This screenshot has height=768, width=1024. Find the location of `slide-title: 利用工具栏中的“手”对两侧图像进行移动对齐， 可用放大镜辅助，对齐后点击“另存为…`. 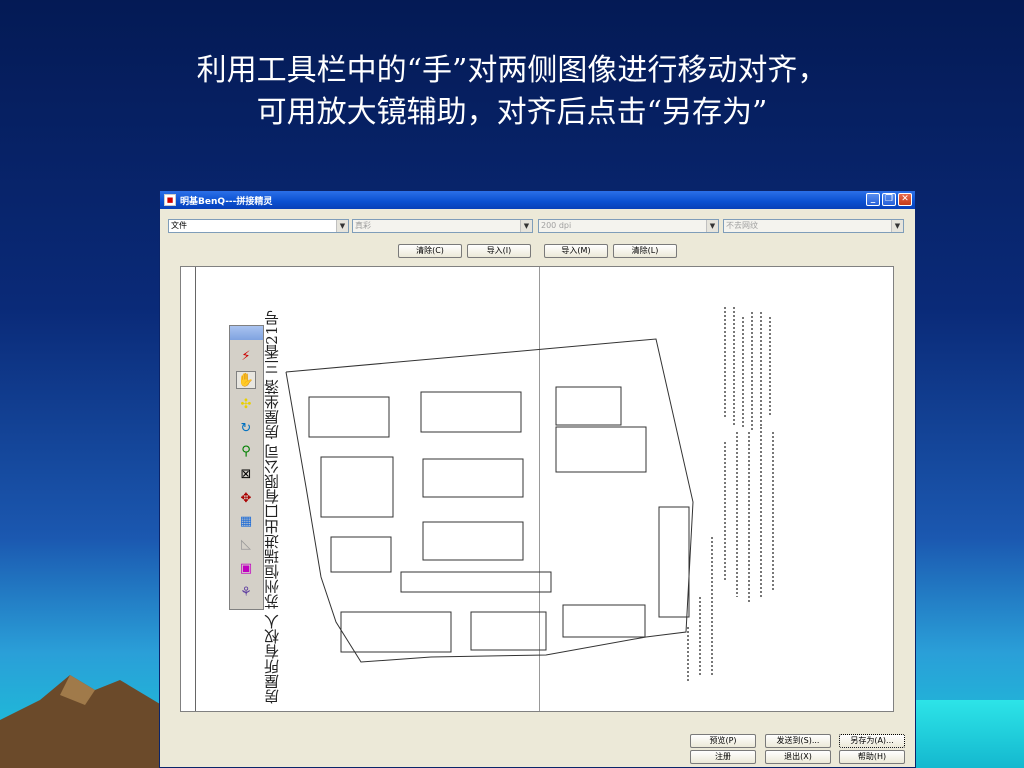

slide-title: 利用工具栏中的“手”对两侧图像进行移动对齐， 可用放大镜辅助，对齐后点击“另存为… is located at coordinates (512, 92).